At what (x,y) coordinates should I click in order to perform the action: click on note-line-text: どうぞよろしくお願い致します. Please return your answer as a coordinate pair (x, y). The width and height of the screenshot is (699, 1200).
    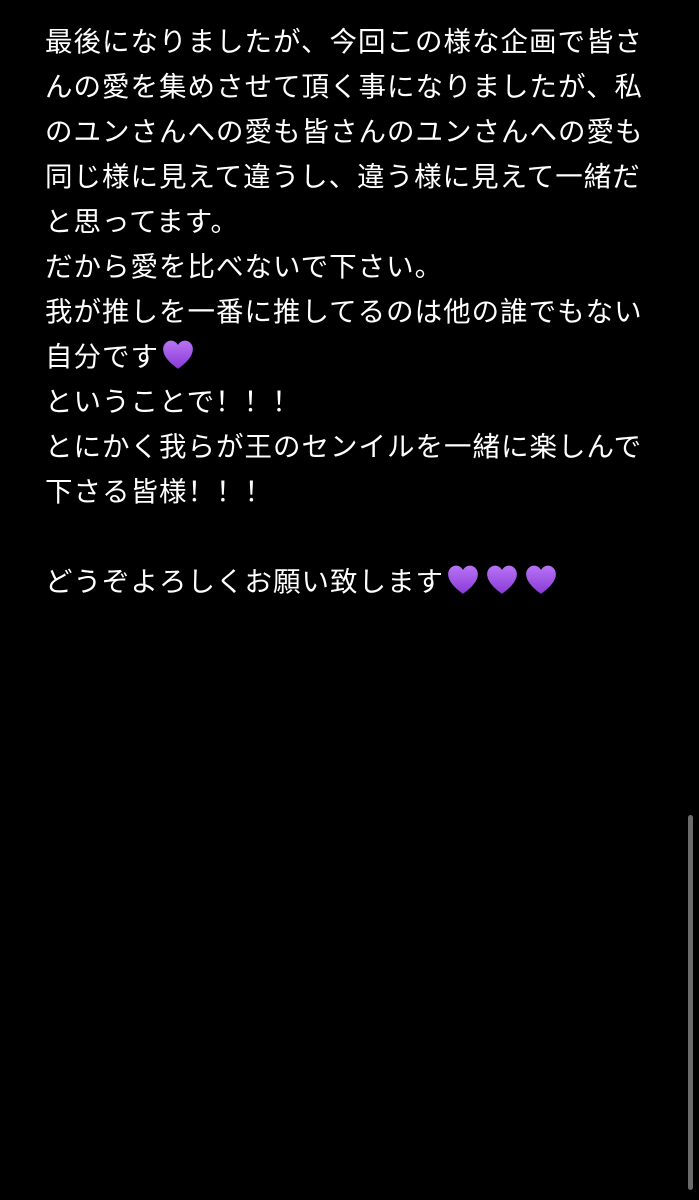
    Looking at the image, I should click on (244, 582).